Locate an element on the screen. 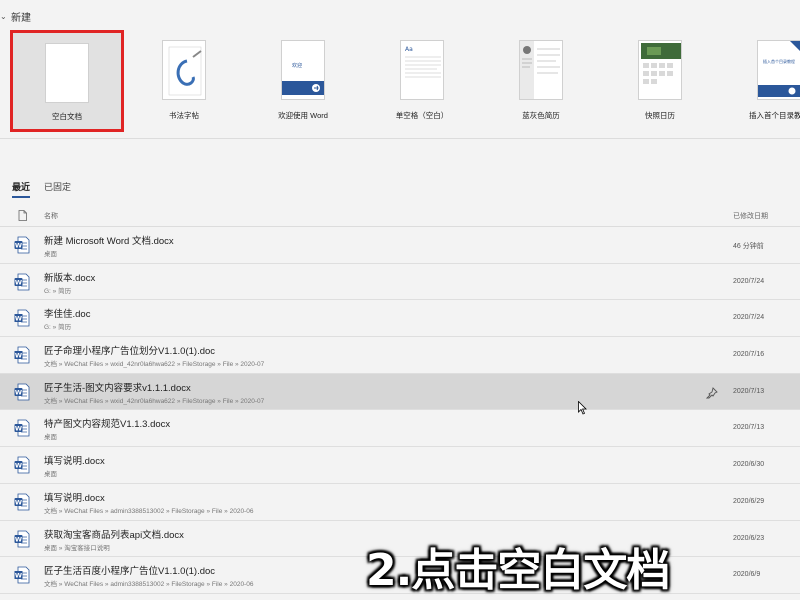 This screenshot has width=800, height=600. calligraphy-thumbnail is located at coordinates (184, 70).